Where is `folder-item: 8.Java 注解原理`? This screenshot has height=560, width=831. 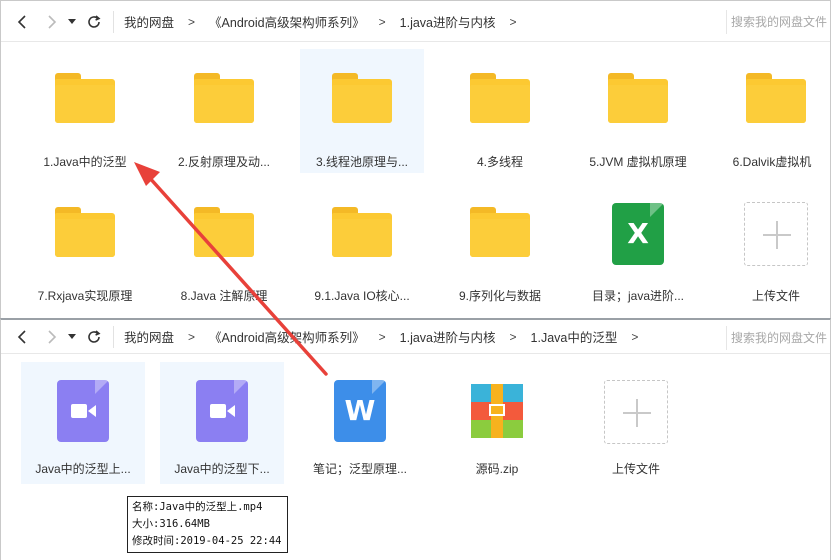 folder-item: 8.Java 注解原理 is located at coordinates (224, 245).